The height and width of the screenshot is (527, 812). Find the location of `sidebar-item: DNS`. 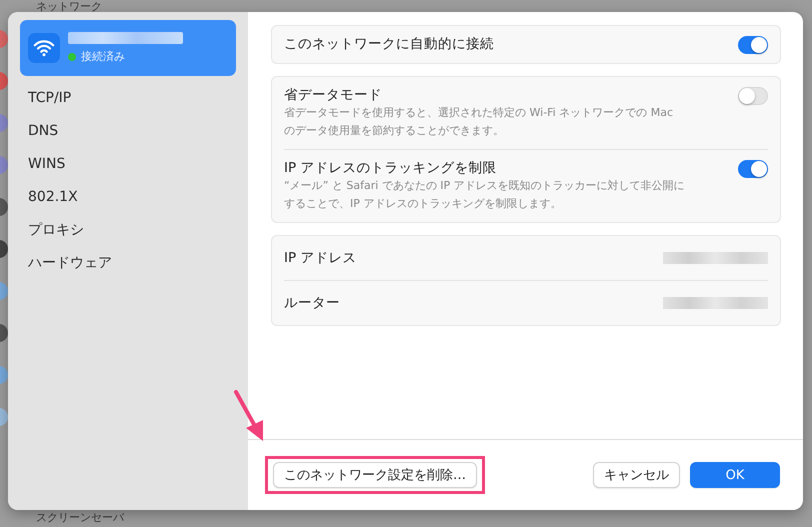

sidebar-item: DNS is located at coordinates (43, 131).